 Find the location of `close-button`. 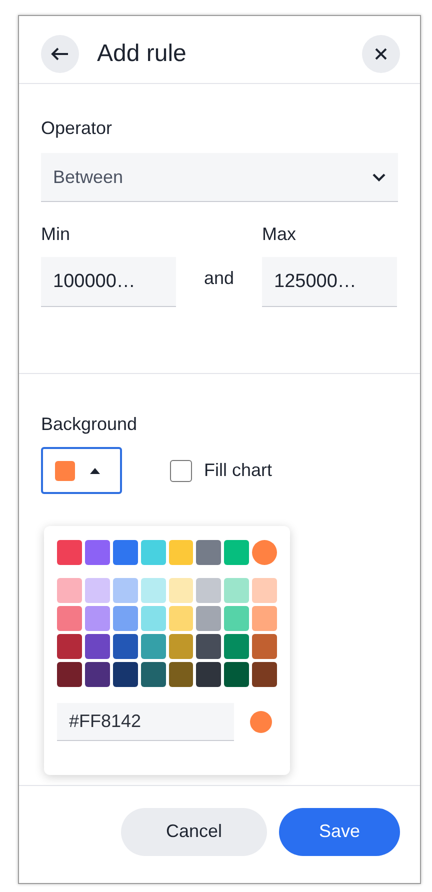

close-button is located at coordinates (381, 53).